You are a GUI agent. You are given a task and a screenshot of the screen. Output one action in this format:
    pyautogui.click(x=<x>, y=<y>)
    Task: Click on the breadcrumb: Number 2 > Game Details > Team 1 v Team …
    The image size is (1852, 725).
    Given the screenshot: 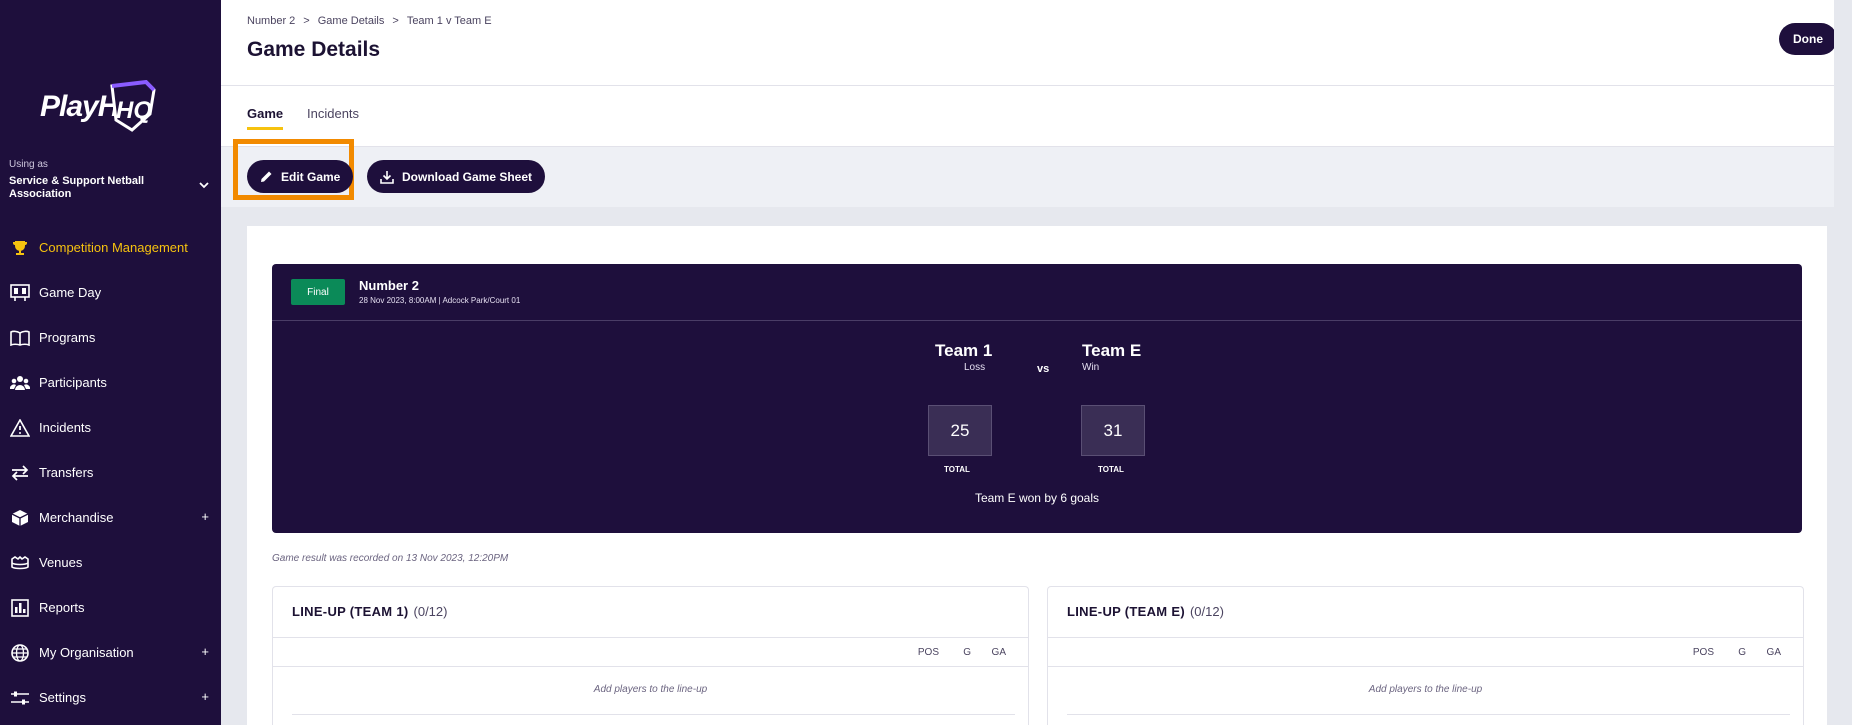 What is the action you would take?
    pyautogui.click(x=369, y=21)
    